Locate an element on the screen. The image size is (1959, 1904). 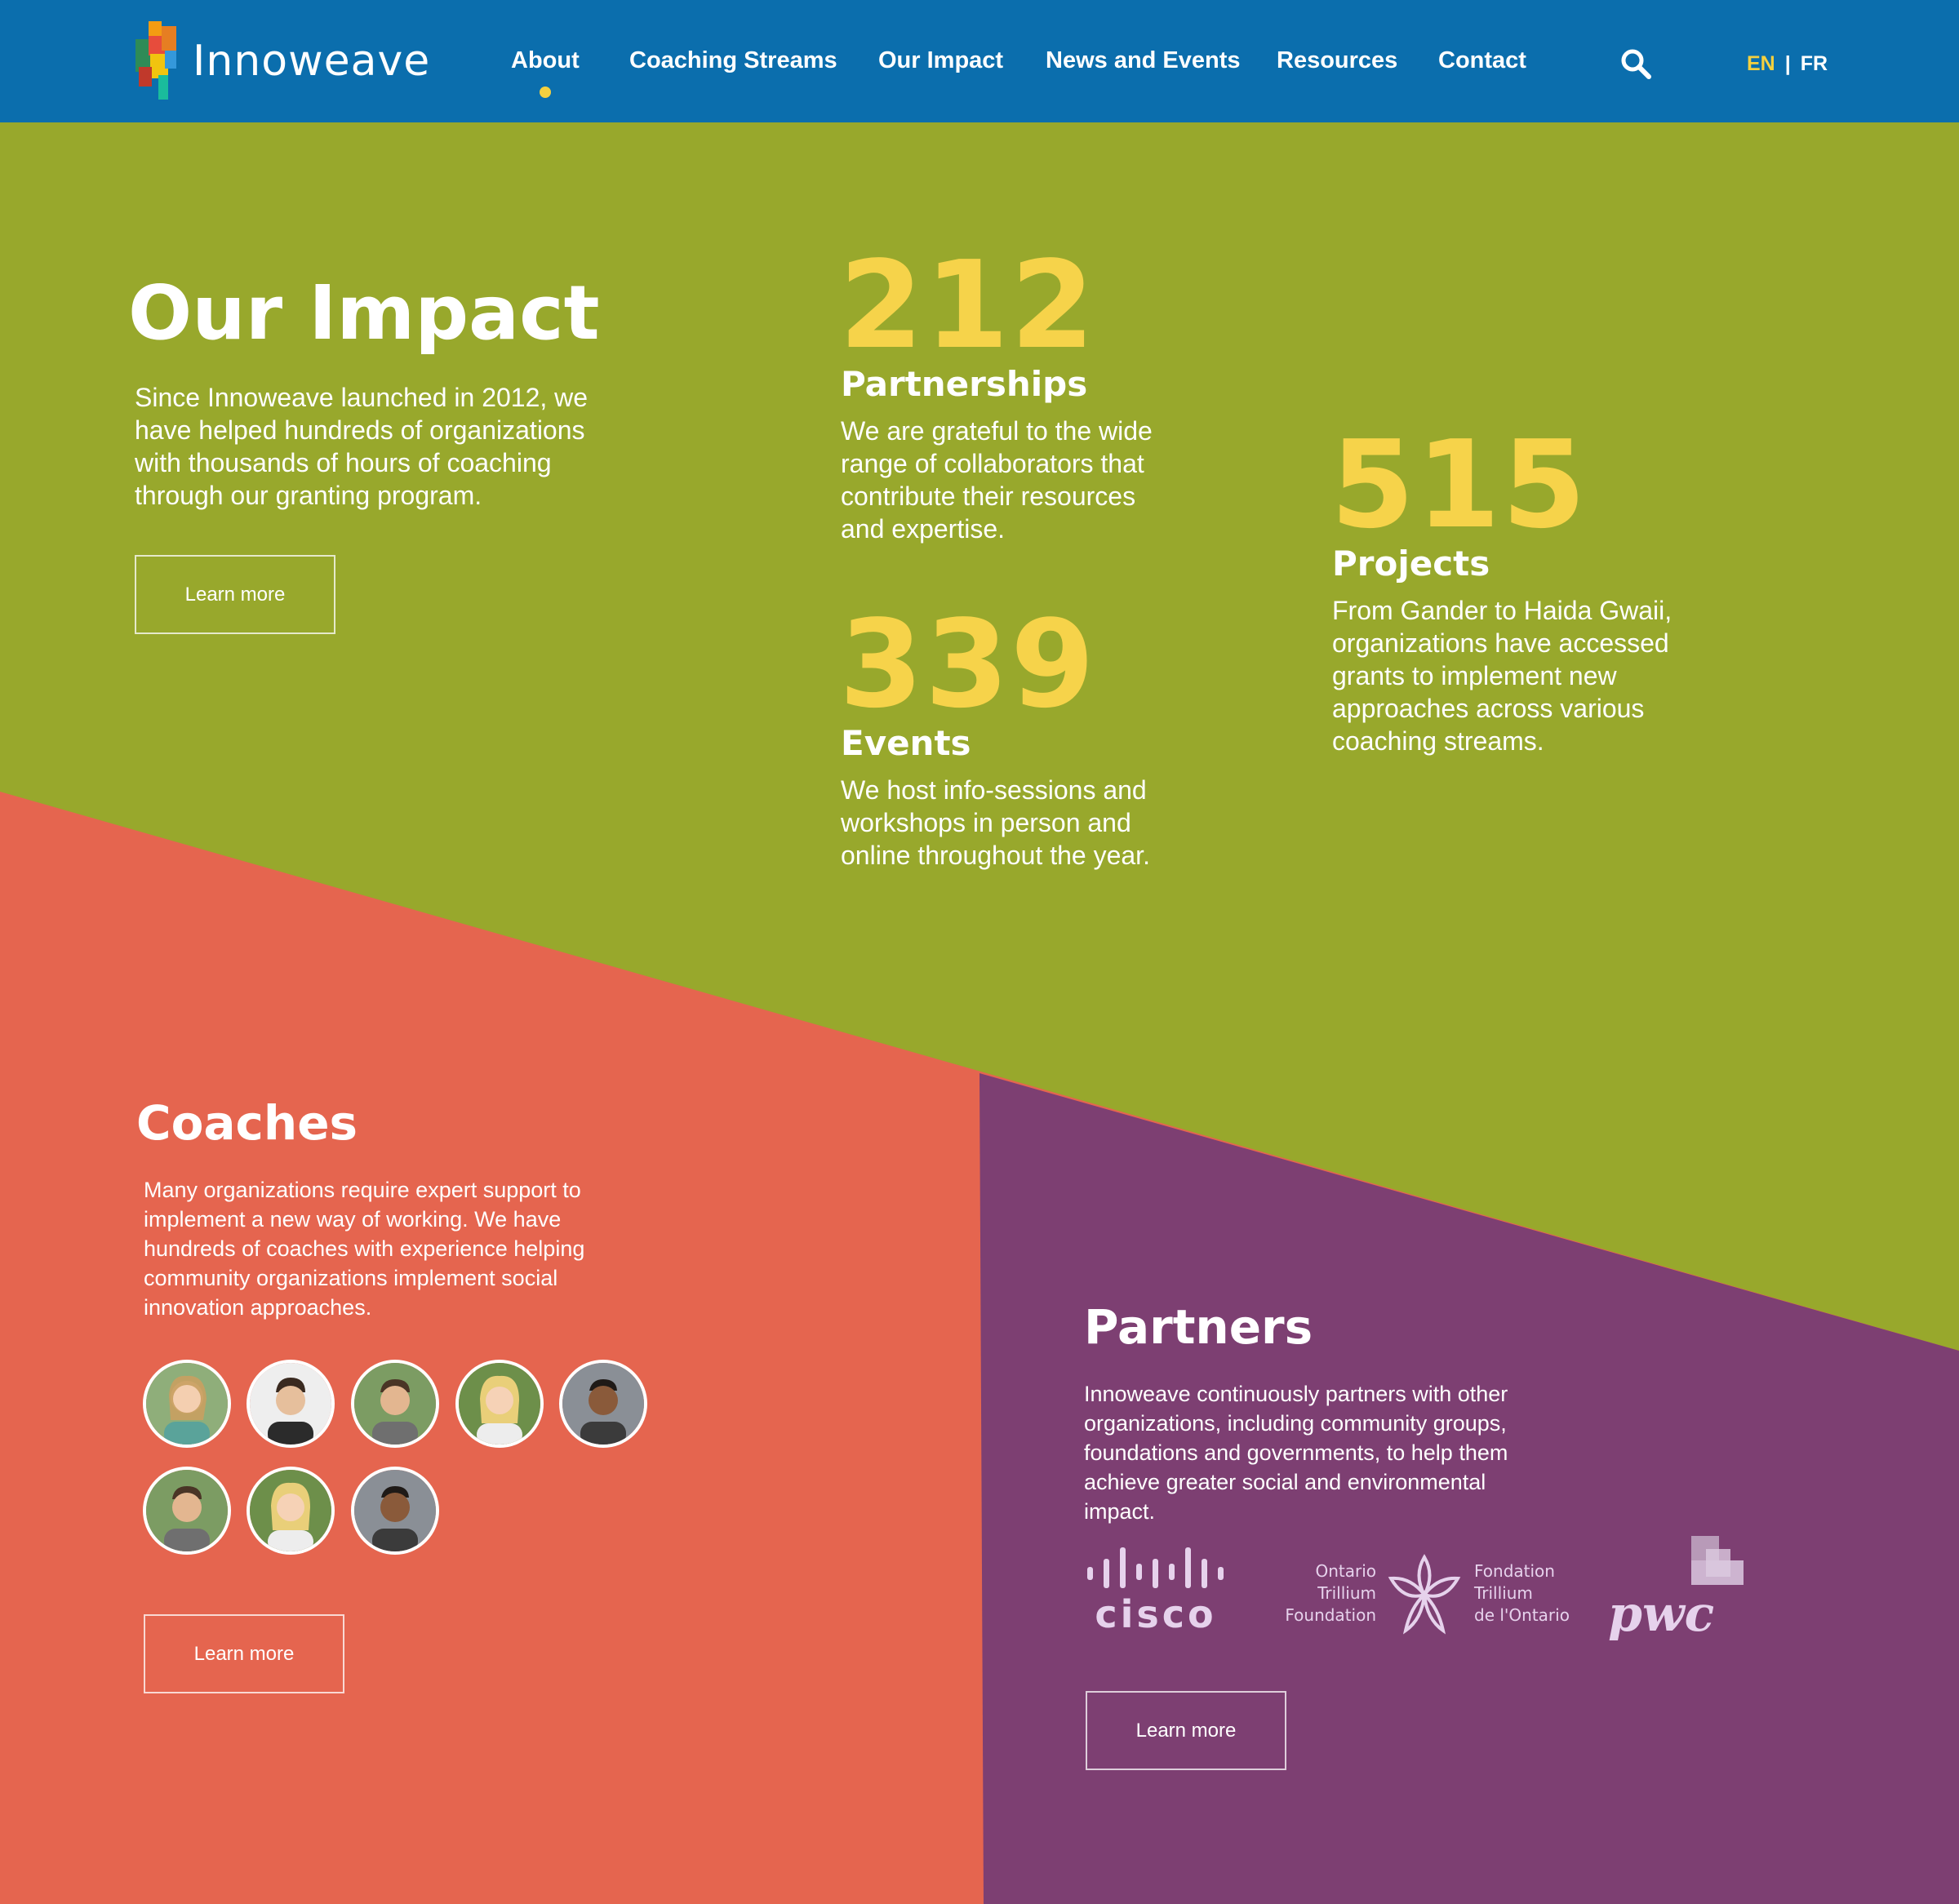
nav-item-our-impact: Our Impact is located at coordinates (940, 61).